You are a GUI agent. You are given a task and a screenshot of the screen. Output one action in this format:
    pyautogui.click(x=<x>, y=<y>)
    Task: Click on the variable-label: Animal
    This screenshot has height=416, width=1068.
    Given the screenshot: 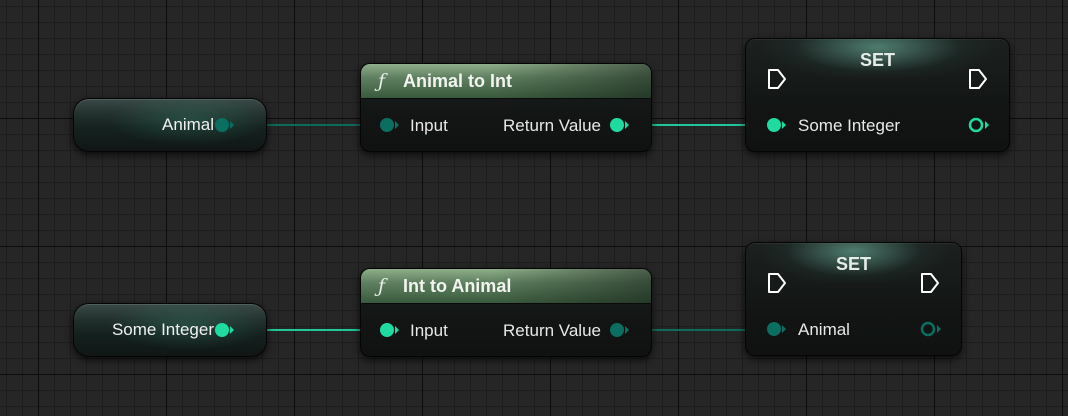 What is the action you would take?
    pyautogui.click(x=188, y=124)
    